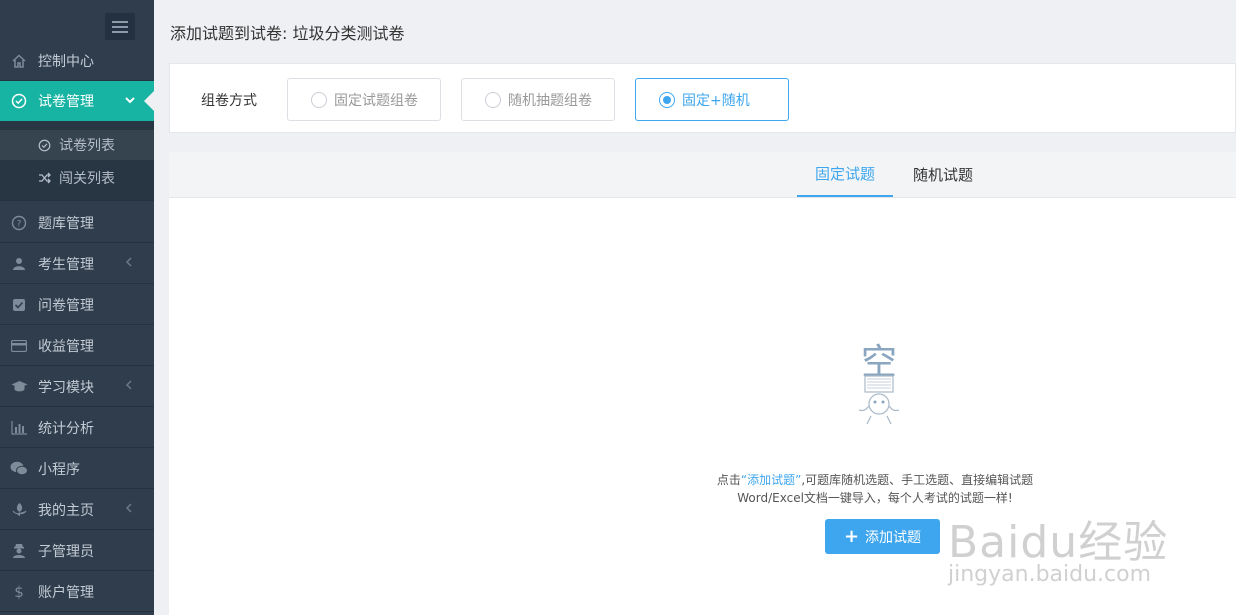 The width and height of the screenshot is (1236, 615). Describe the element at coordinates (376, 100) in the screenshot. I see `mode-option-label: 固定试题组卷` at that location.